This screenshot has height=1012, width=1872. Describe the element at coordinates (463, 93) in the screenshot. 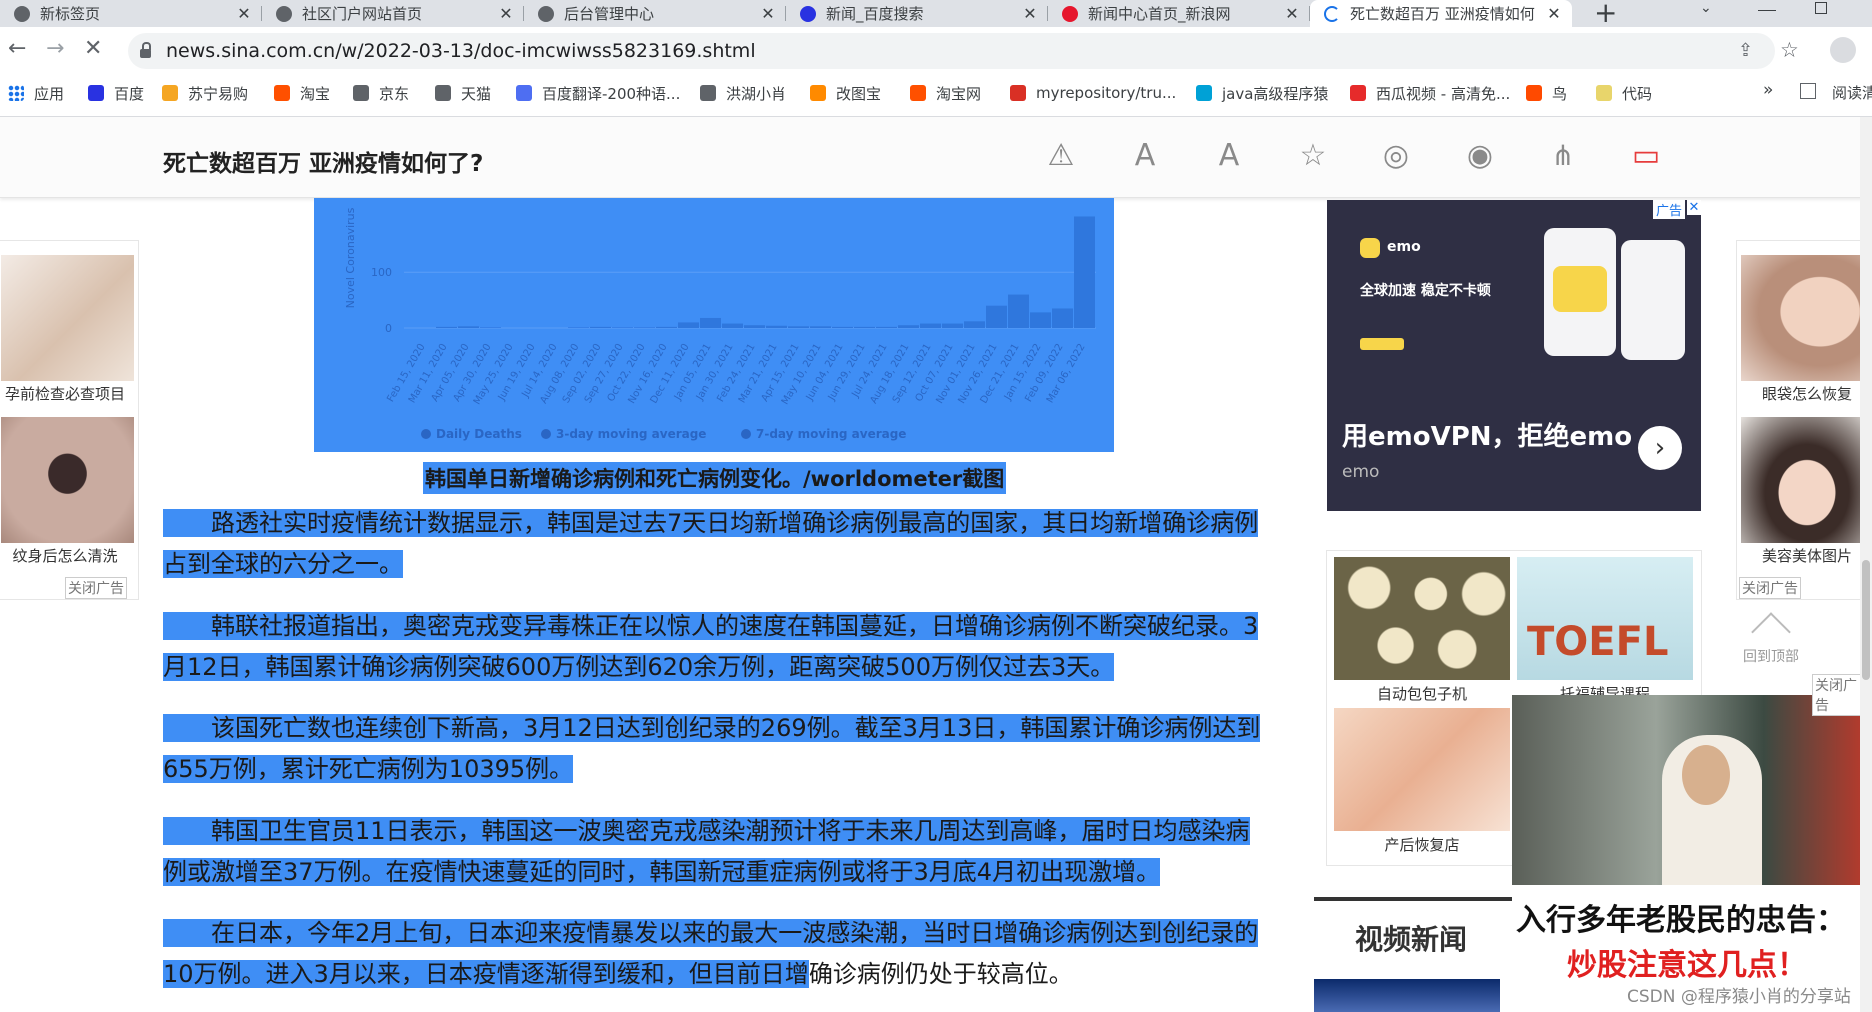

I see `bookmark-item: 天猫` at that location.